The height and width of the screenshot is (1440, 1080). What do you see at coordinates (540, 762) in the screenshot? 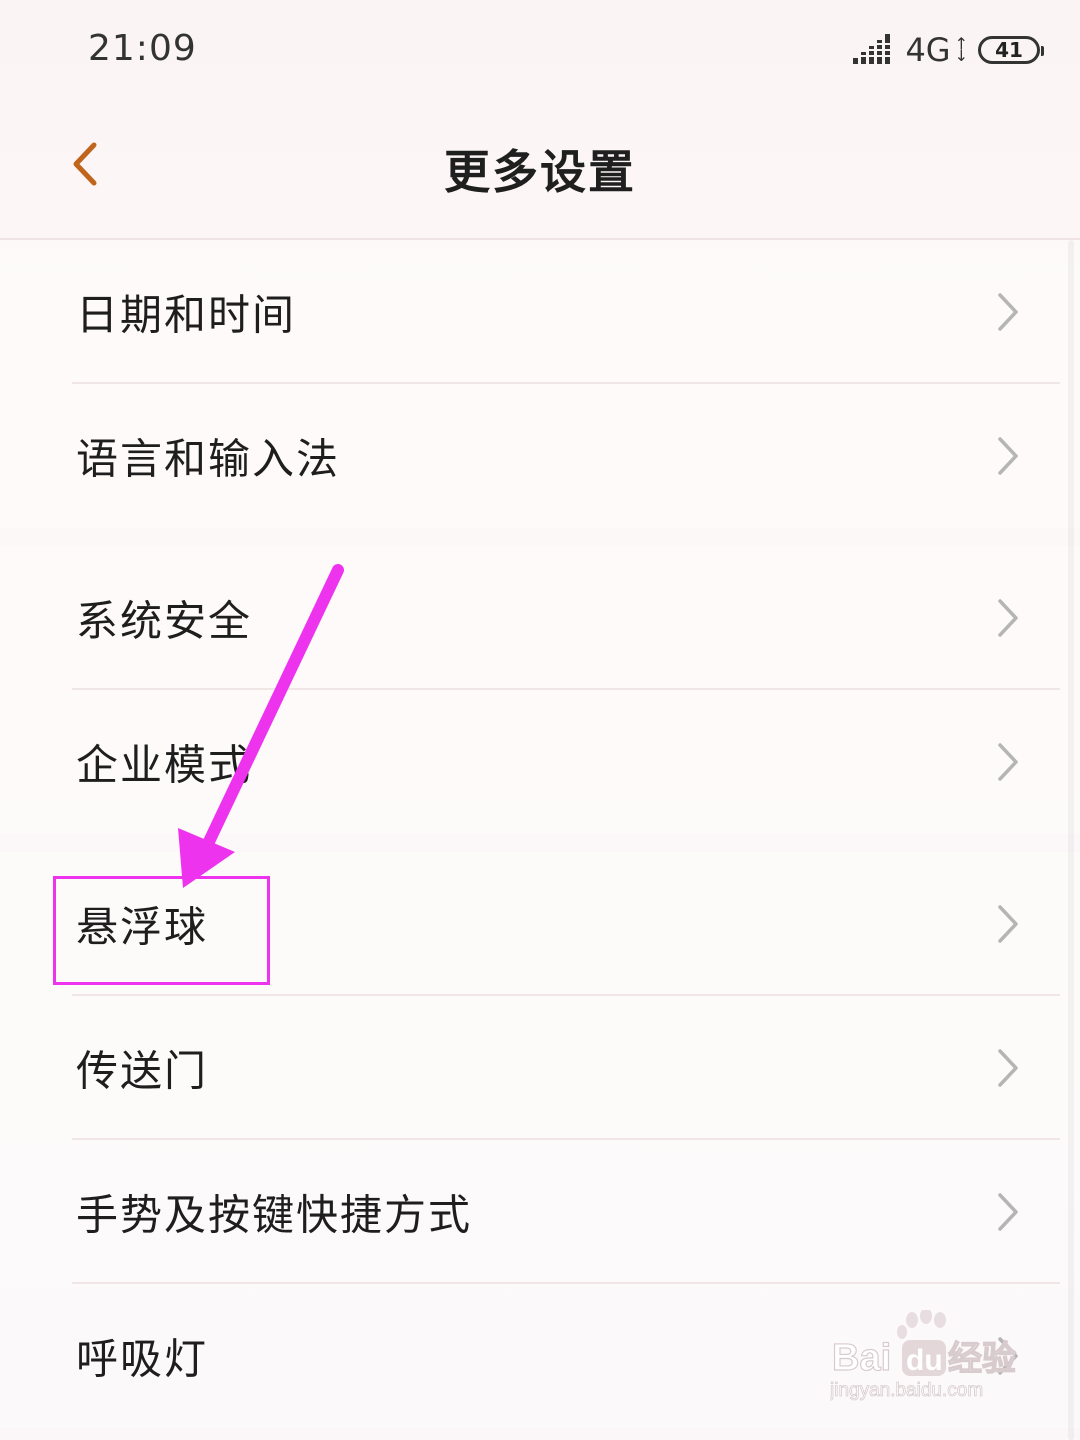
I see `settings-item-enterprise-mode: 企业模式` at bounding box center [540, 762].